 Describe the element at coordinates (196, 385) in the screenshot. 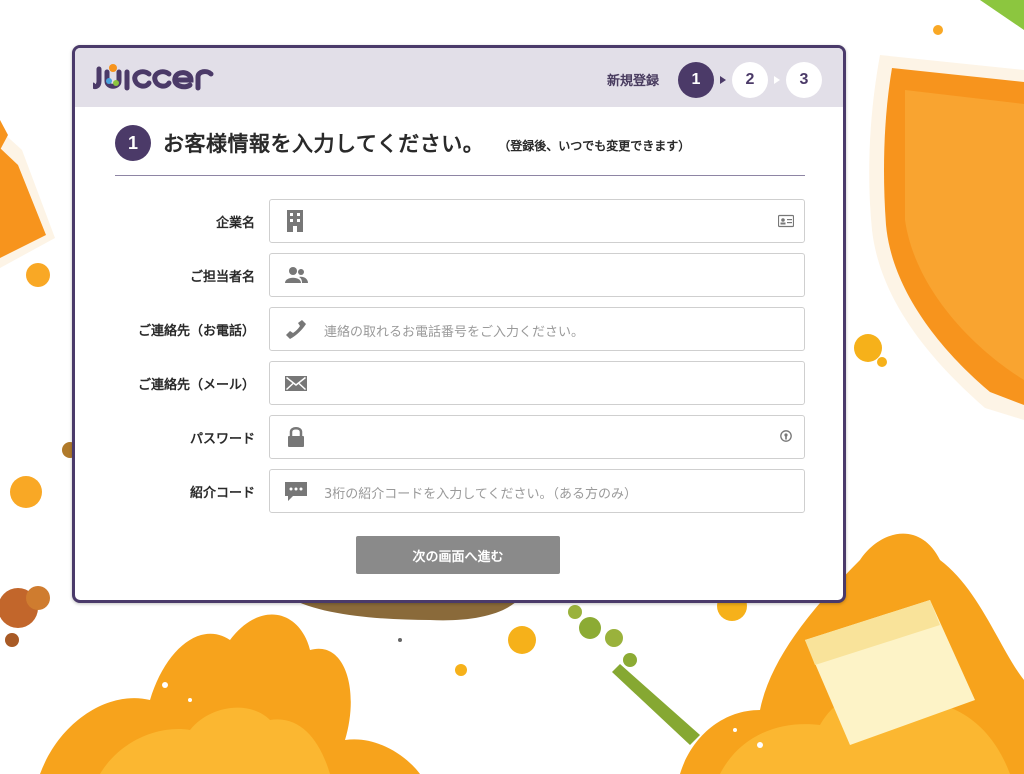

I see `email-label: ご連絡先（メール）` at that location.